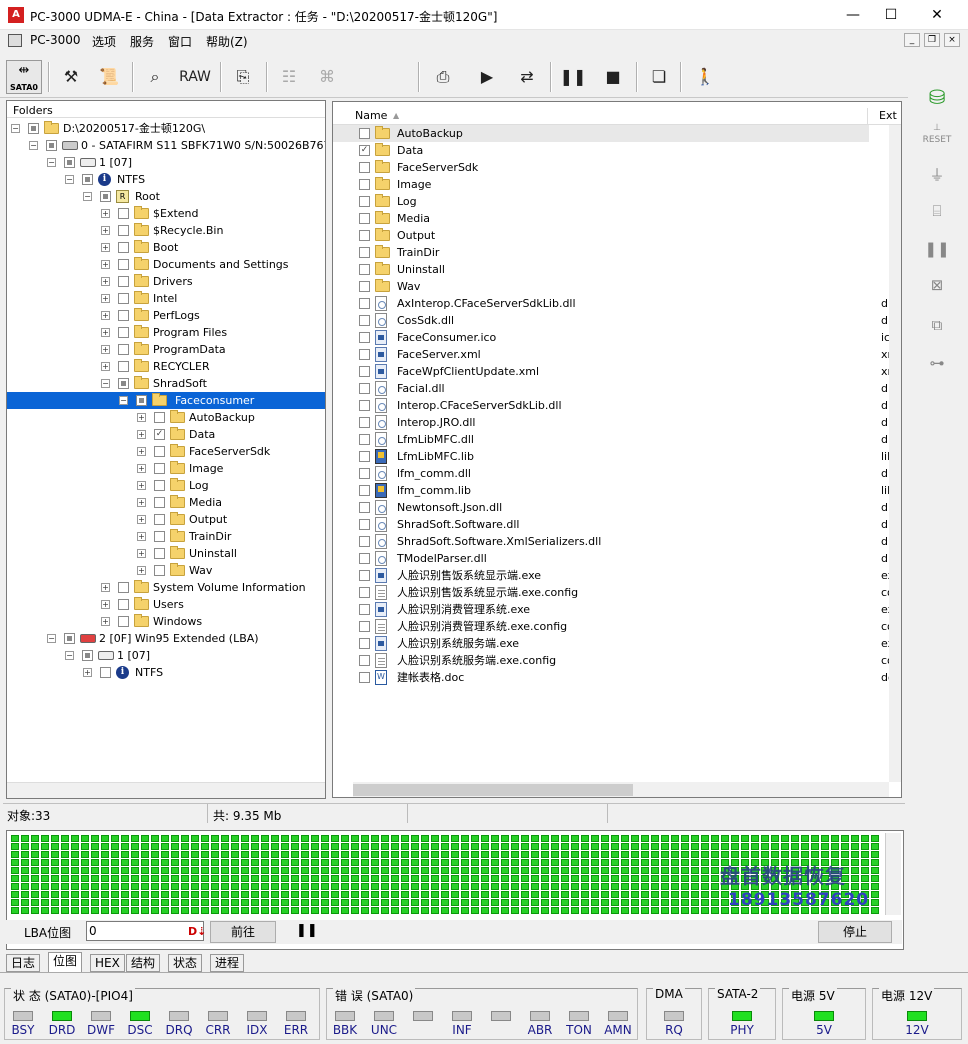  Describe the element at coordinates (180, 41) in the screenshot. I see `menu-window: 窗口` at that location.